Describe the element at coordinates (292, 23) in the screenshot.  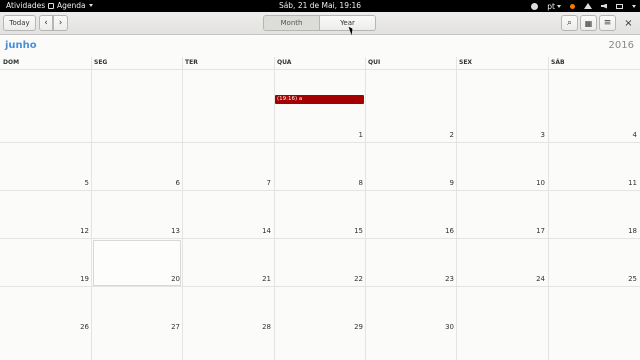
I see `tab-month: Month` at that location.